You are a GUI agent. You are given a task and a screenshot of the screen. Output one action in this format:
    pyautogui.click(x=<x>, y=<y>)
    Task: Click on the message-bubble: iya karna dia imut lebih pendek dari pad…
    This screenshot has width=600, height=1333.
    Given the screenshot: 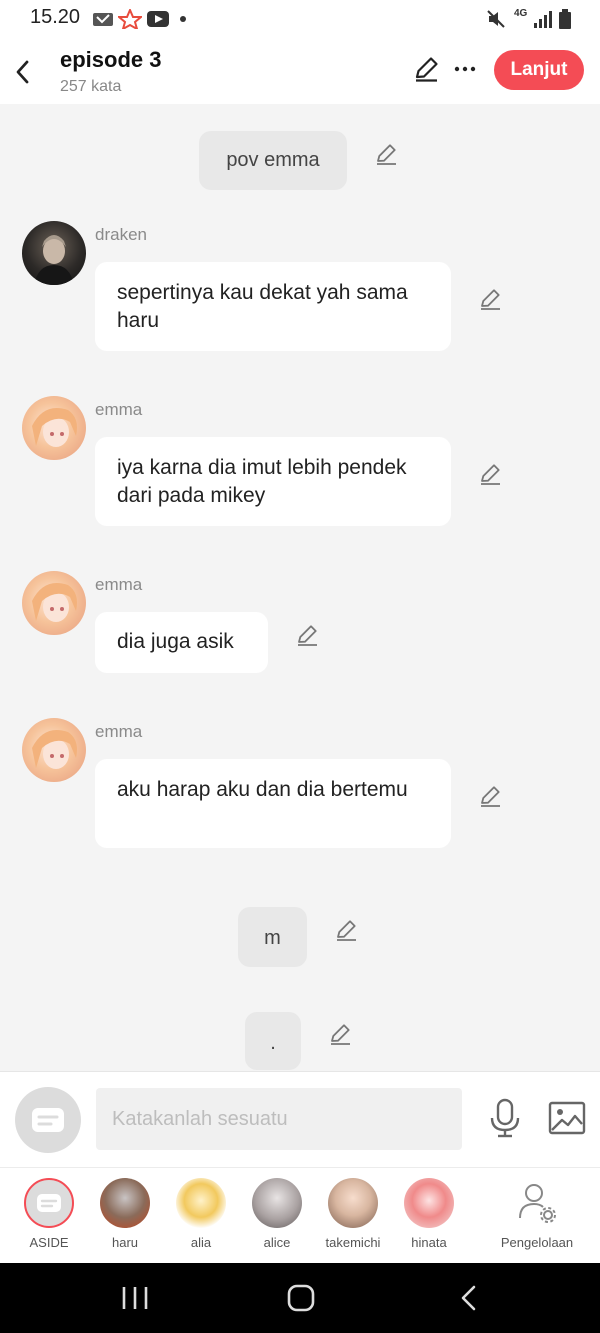 What is the action you would take?
    pyautogui.click(x=273, y=481)
    